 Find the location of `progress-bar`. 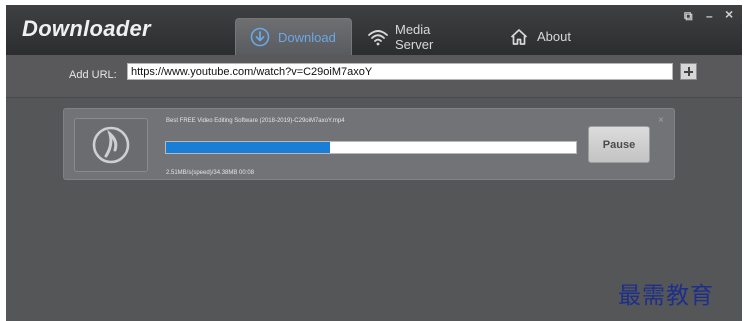

progress-bar is located at coordinates (371, 147).